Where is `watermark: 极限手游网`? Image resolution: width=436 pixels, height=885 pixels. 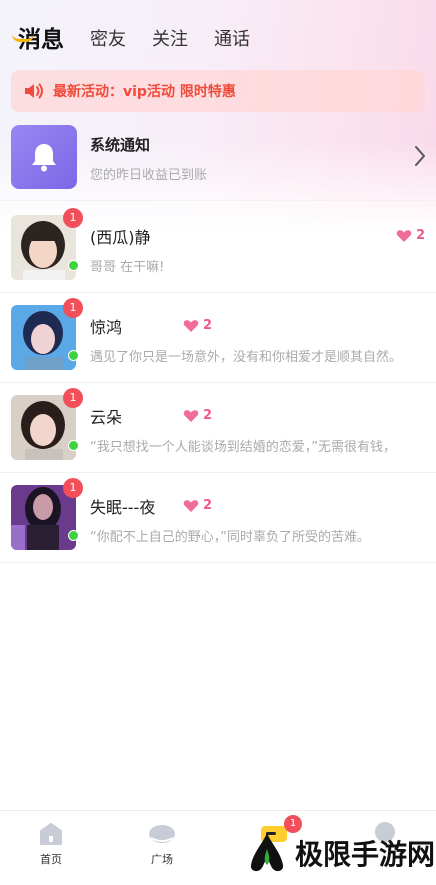 watermark: 极限手游网 is located at coordinates (340, 853).